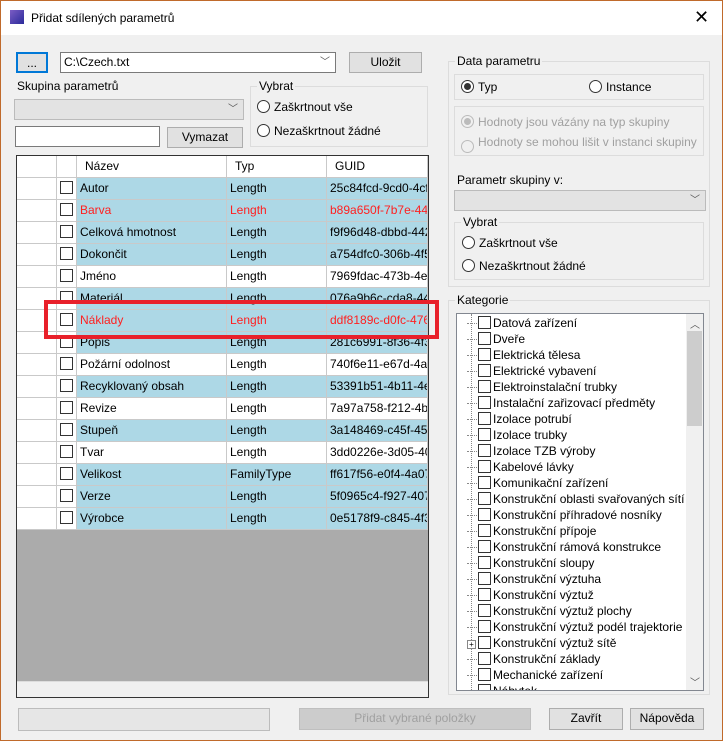  Describe the element at coordinates (523, 355) in the screenshot. I see `category-item: Elektrická tělesa` at that location.